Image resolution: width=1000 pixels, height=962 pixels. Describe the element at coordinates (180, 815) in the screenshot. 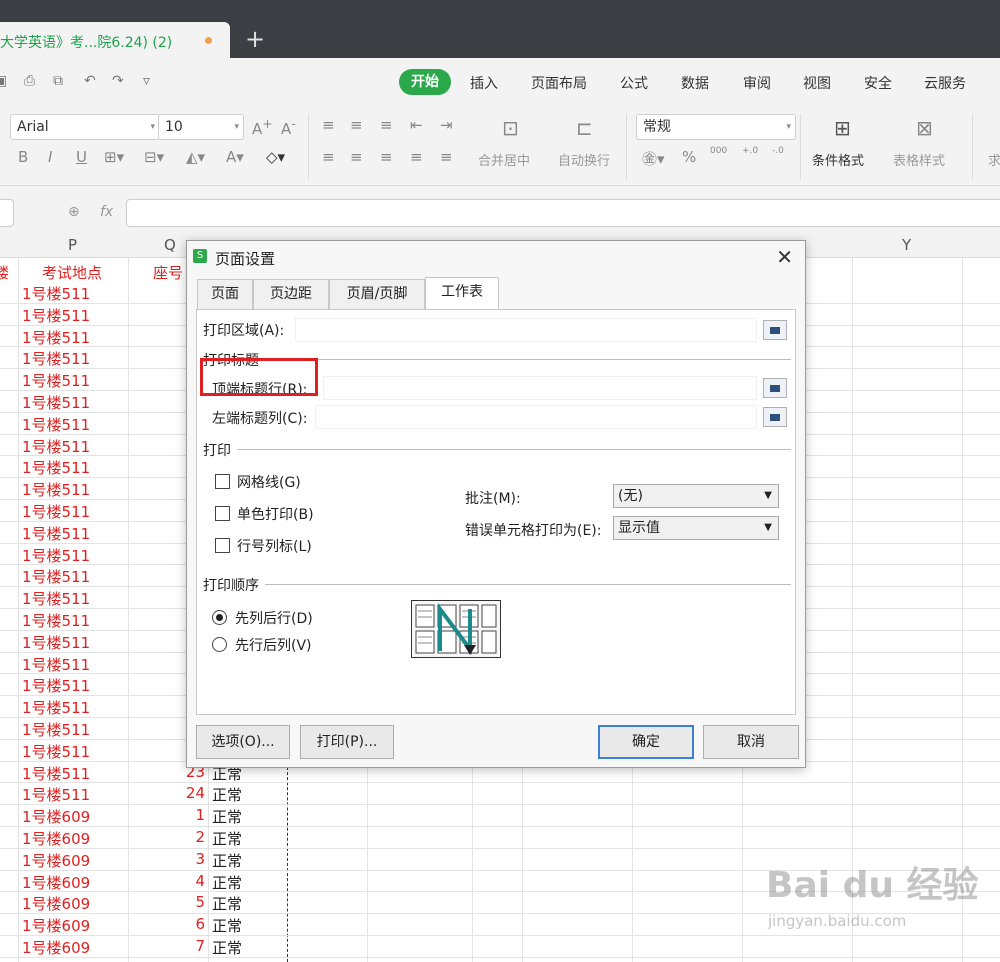

I see `cell-seat-number: 1` at that location.